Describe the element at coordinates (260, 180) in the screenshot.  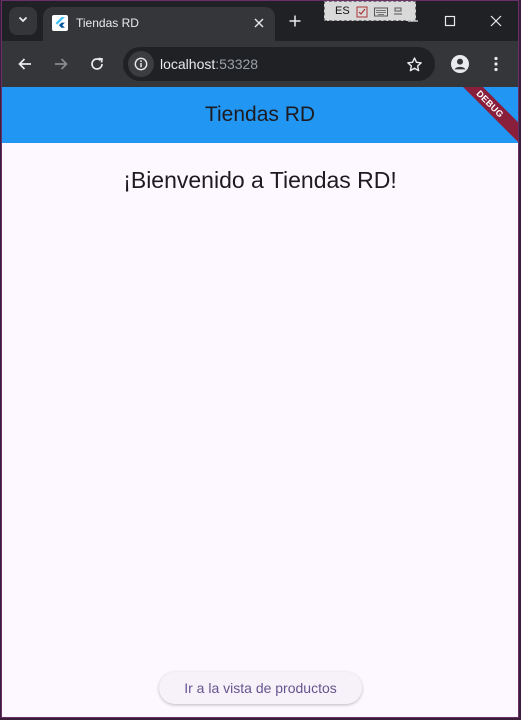
I see `welcome-heading: ¡Bienvenido a Tiendas RD!` at that location.